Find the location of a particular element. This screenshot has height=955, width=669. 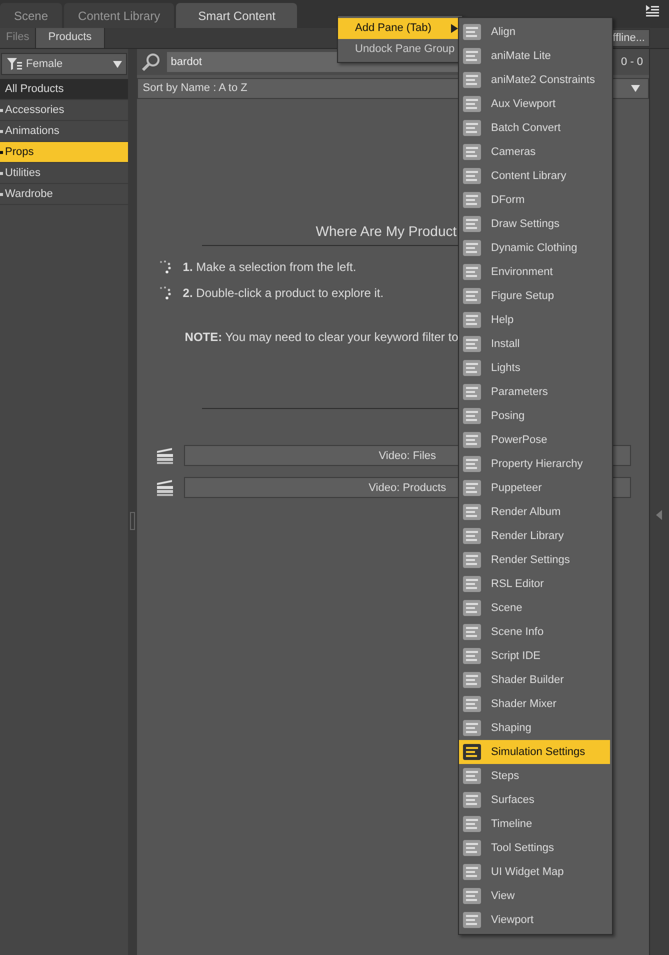

category-label: Animations is located at coordinates (32, 131).